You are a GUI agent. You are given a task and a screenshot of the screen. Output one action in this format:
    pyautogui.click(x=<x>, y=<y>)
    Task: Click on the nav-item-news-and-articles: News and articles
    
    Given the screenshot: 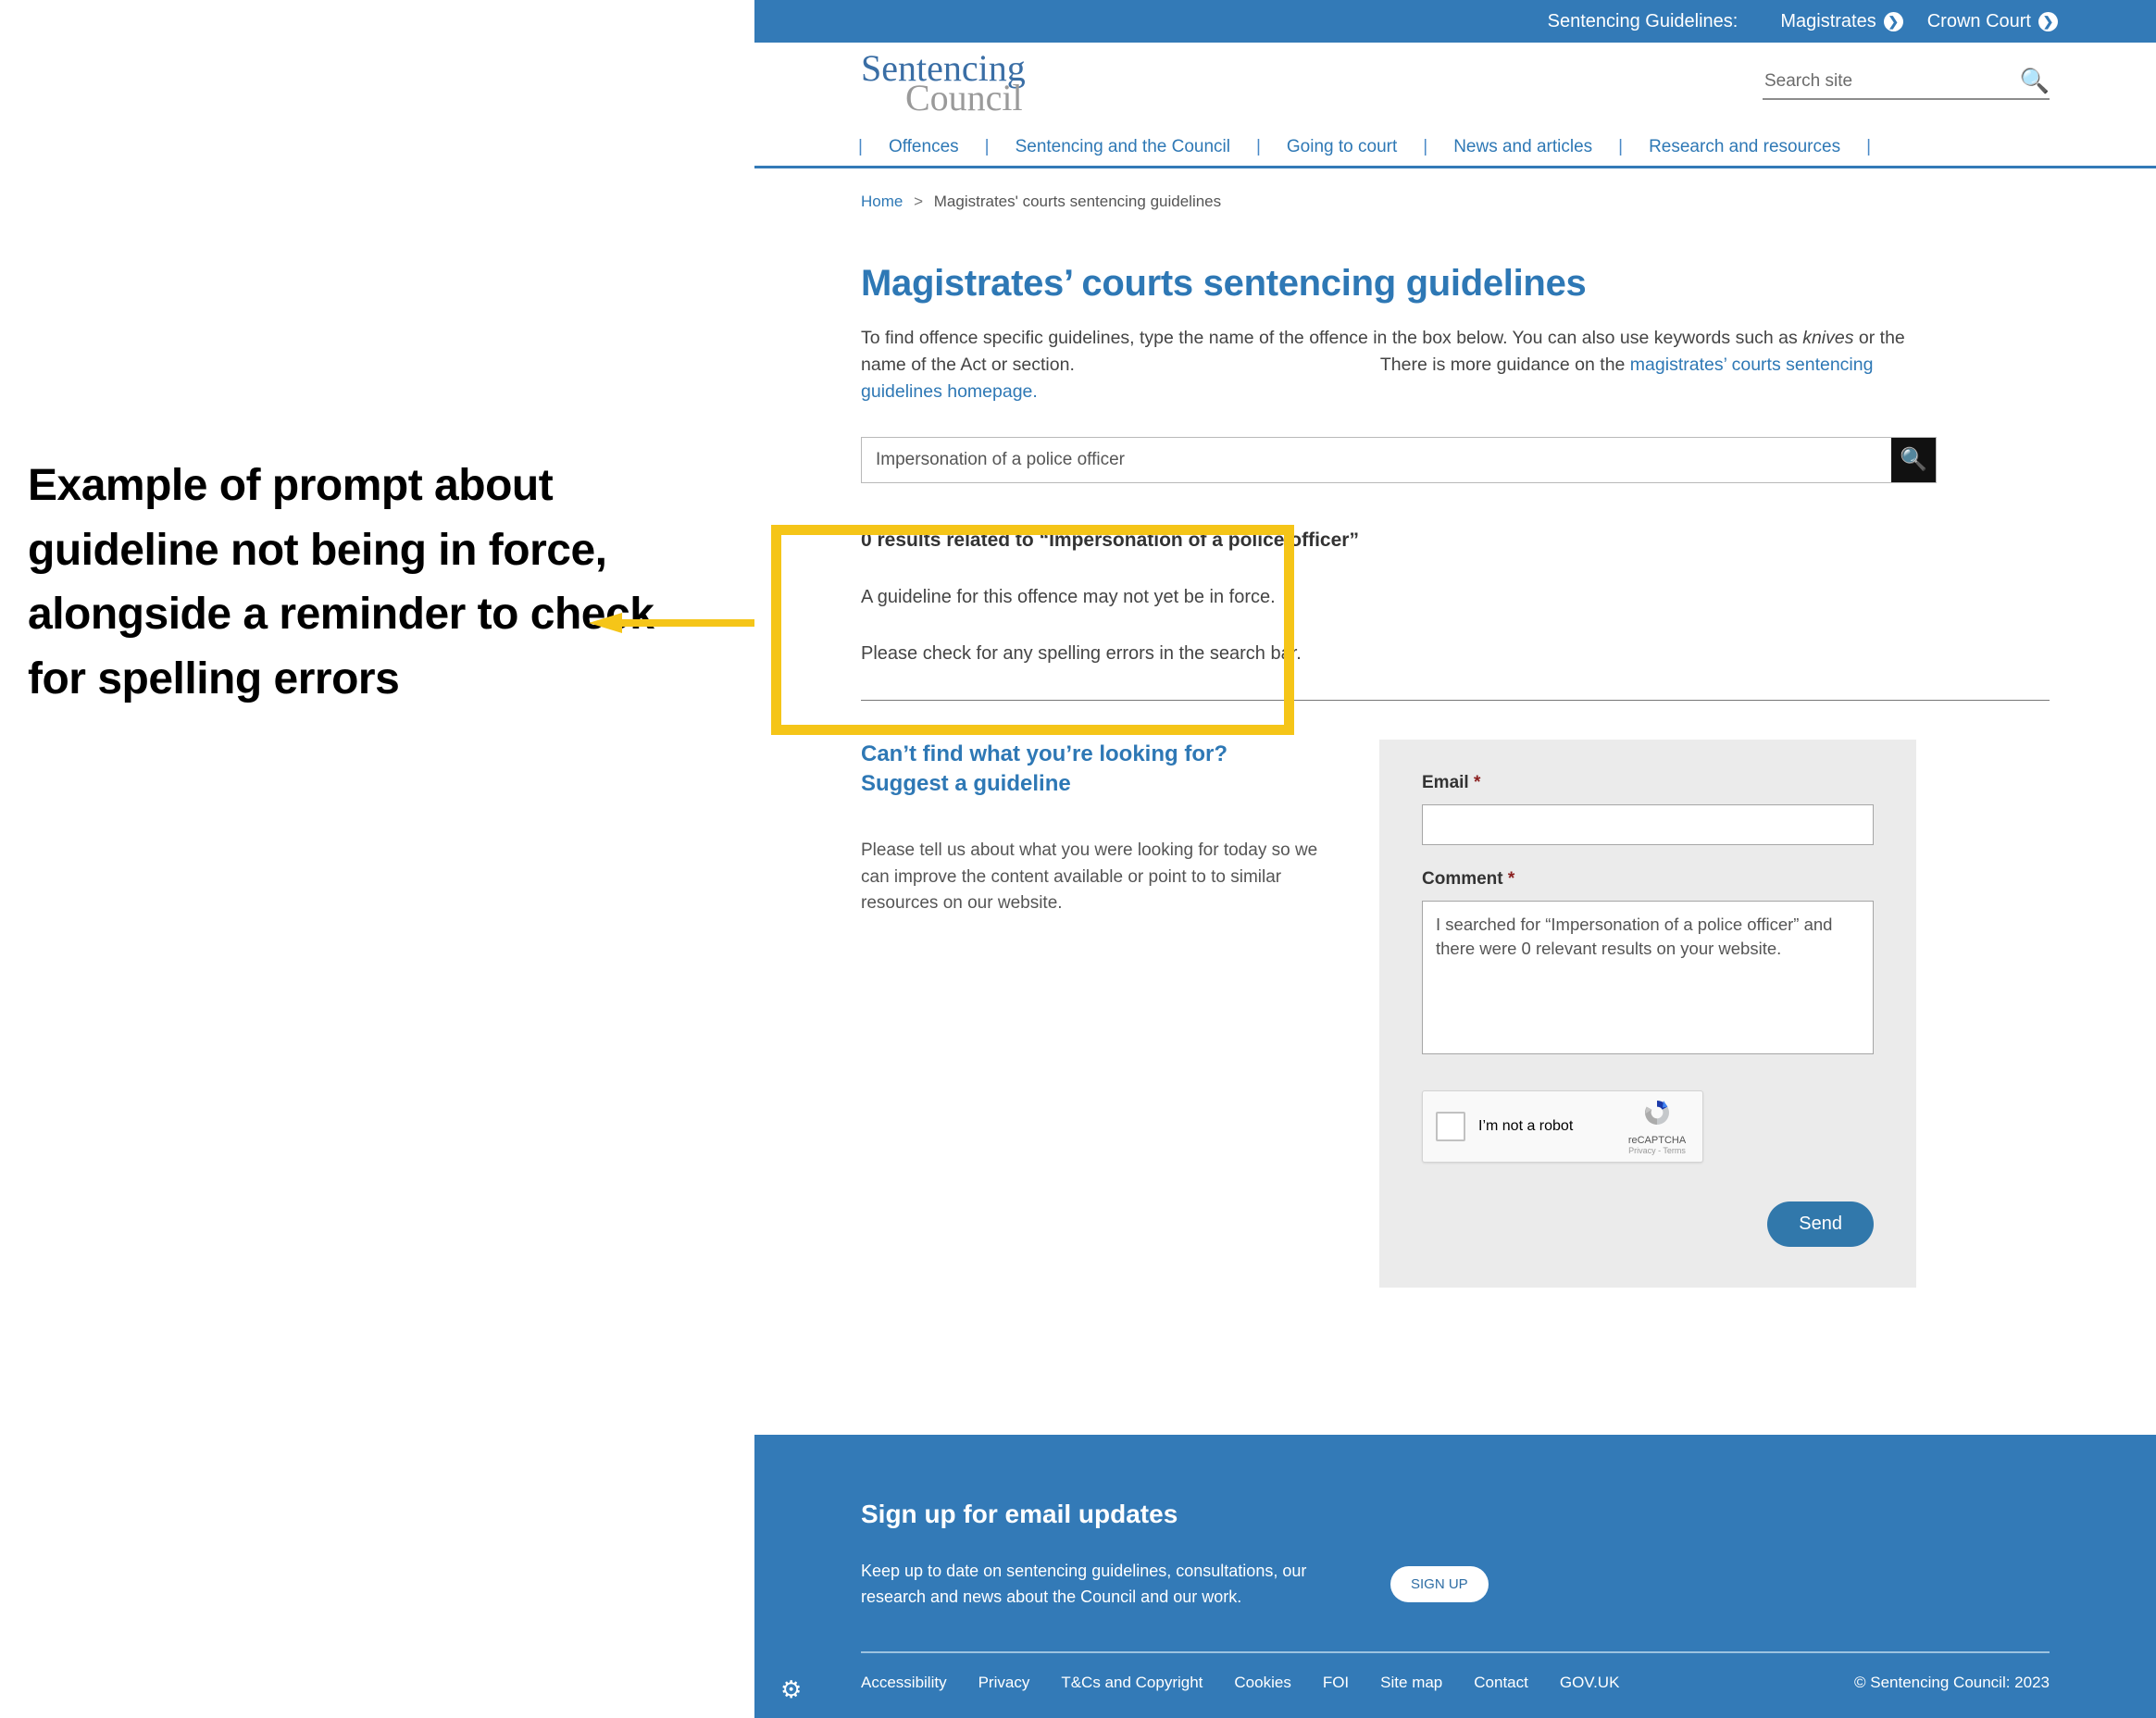 What is the action you would take?
    pyautogui.click(x=1522, y=147)
    